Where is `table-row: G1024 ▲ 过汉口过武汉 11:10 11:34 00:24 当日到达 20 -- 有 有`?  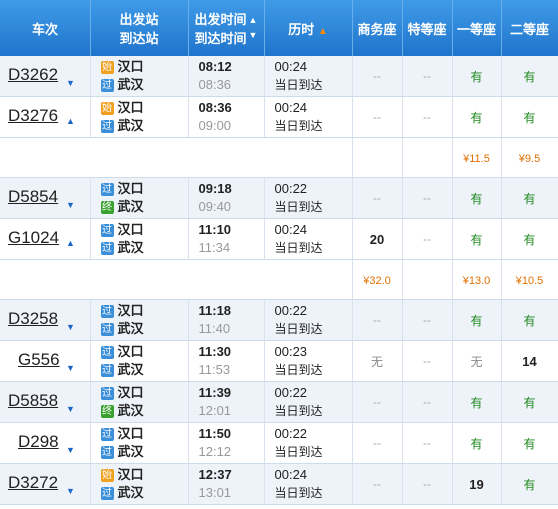
table-row: G1024 ▲ 过汉口过武汉 11:10 11:34 00:24 当日到达 20 -- 有 有 is located at coordinates (279, 239).